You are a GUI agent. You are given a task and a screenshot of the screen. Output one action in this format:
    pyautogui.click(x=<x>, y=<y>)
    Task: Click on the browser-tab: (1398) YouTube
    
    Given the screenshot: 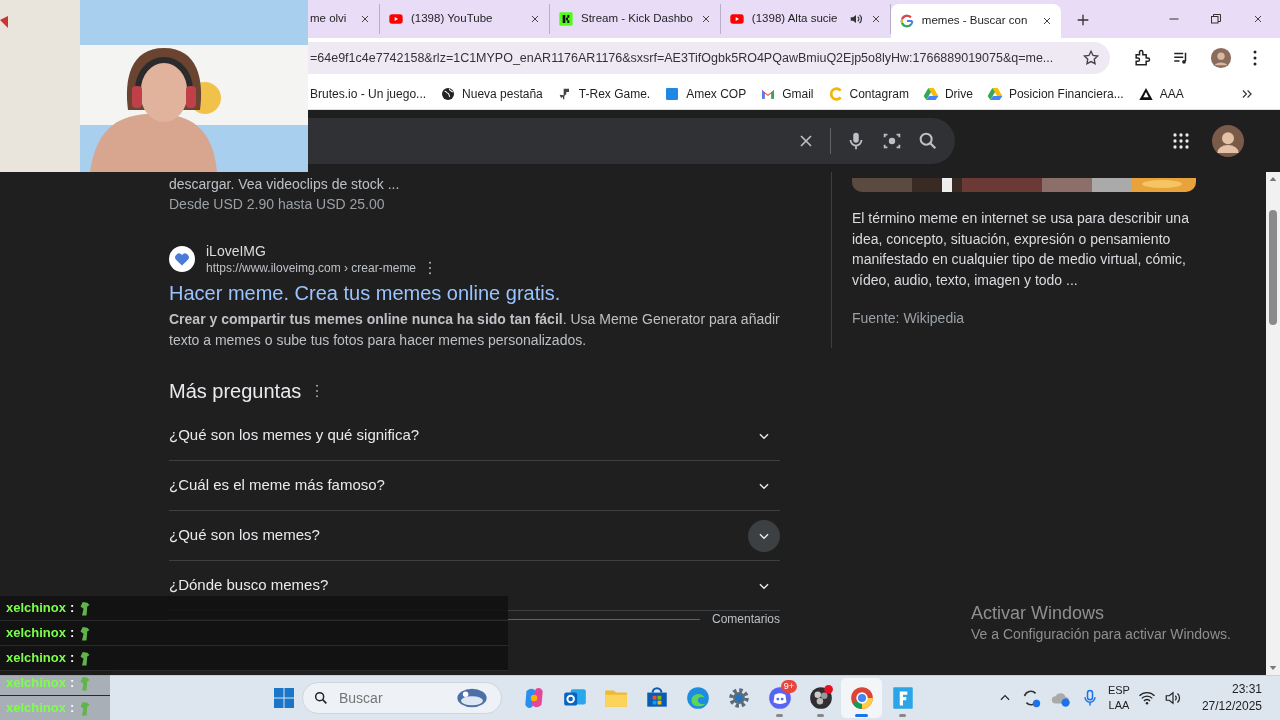 What is the action you would take?
    pyautogui.click(x=465, y=19)
    